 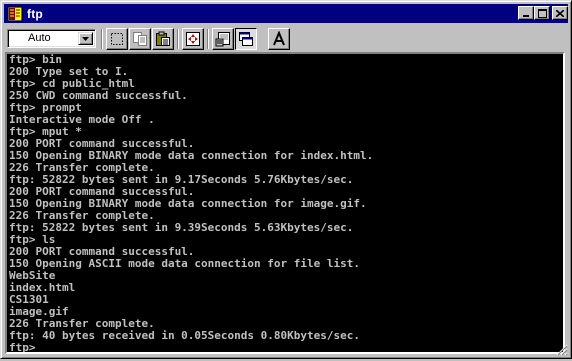 I want to click on minimize-icon, so click(x=526, y=16).